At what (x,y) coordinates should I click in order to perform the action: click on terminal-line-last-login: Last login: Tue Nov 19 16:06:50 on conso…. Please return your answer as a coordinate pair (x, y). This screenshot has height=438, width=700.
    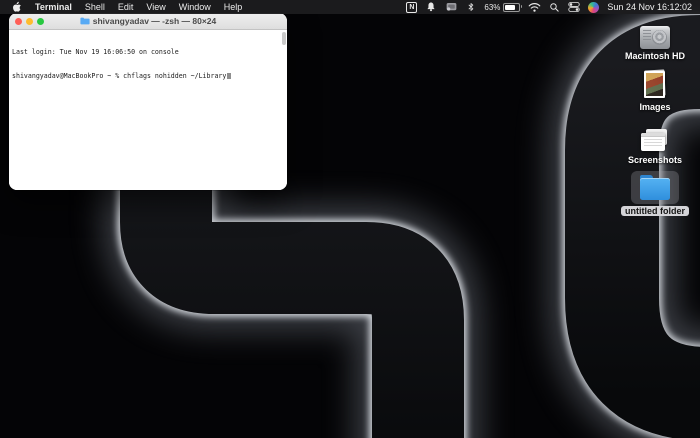
    Looking at the image, I should click on (95, 52).